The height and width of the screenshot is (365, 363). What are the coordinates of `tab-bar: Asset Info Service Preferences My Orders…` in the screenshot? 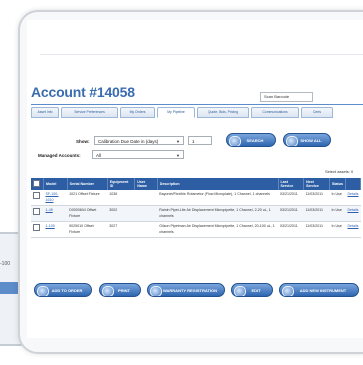 It's located at (197, 112).